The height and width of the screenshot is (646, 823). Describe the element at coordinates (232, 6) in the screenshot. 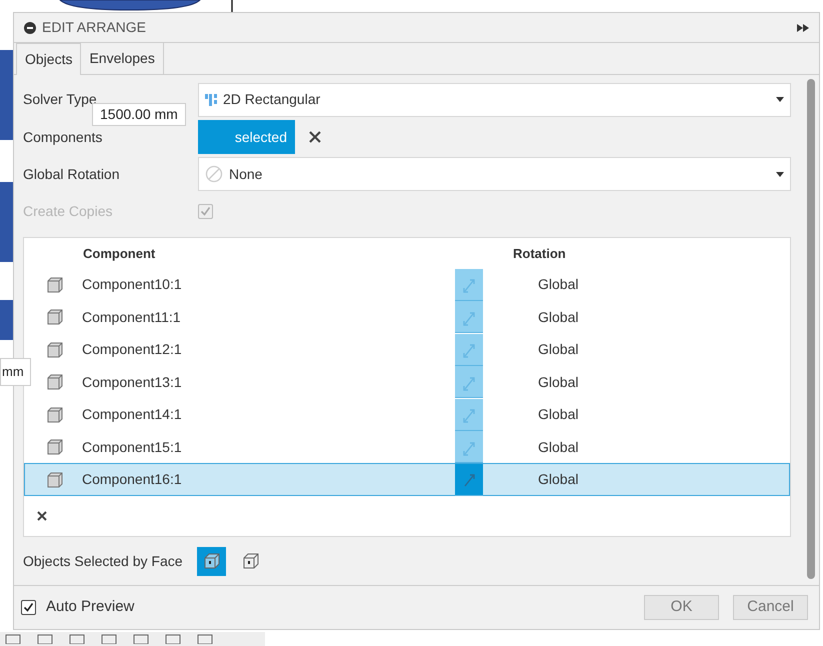

I see `model-edge-line` at that location.